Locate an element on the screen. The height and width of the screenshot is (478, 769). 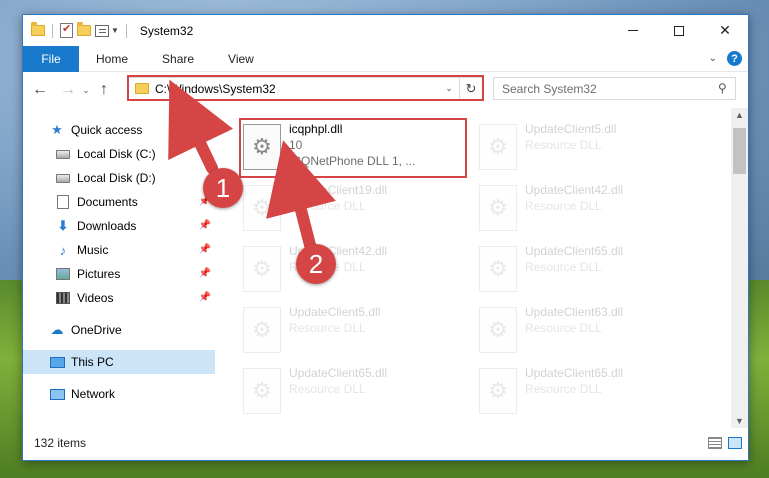
forward-button: → is located at coordinates (68, 90).